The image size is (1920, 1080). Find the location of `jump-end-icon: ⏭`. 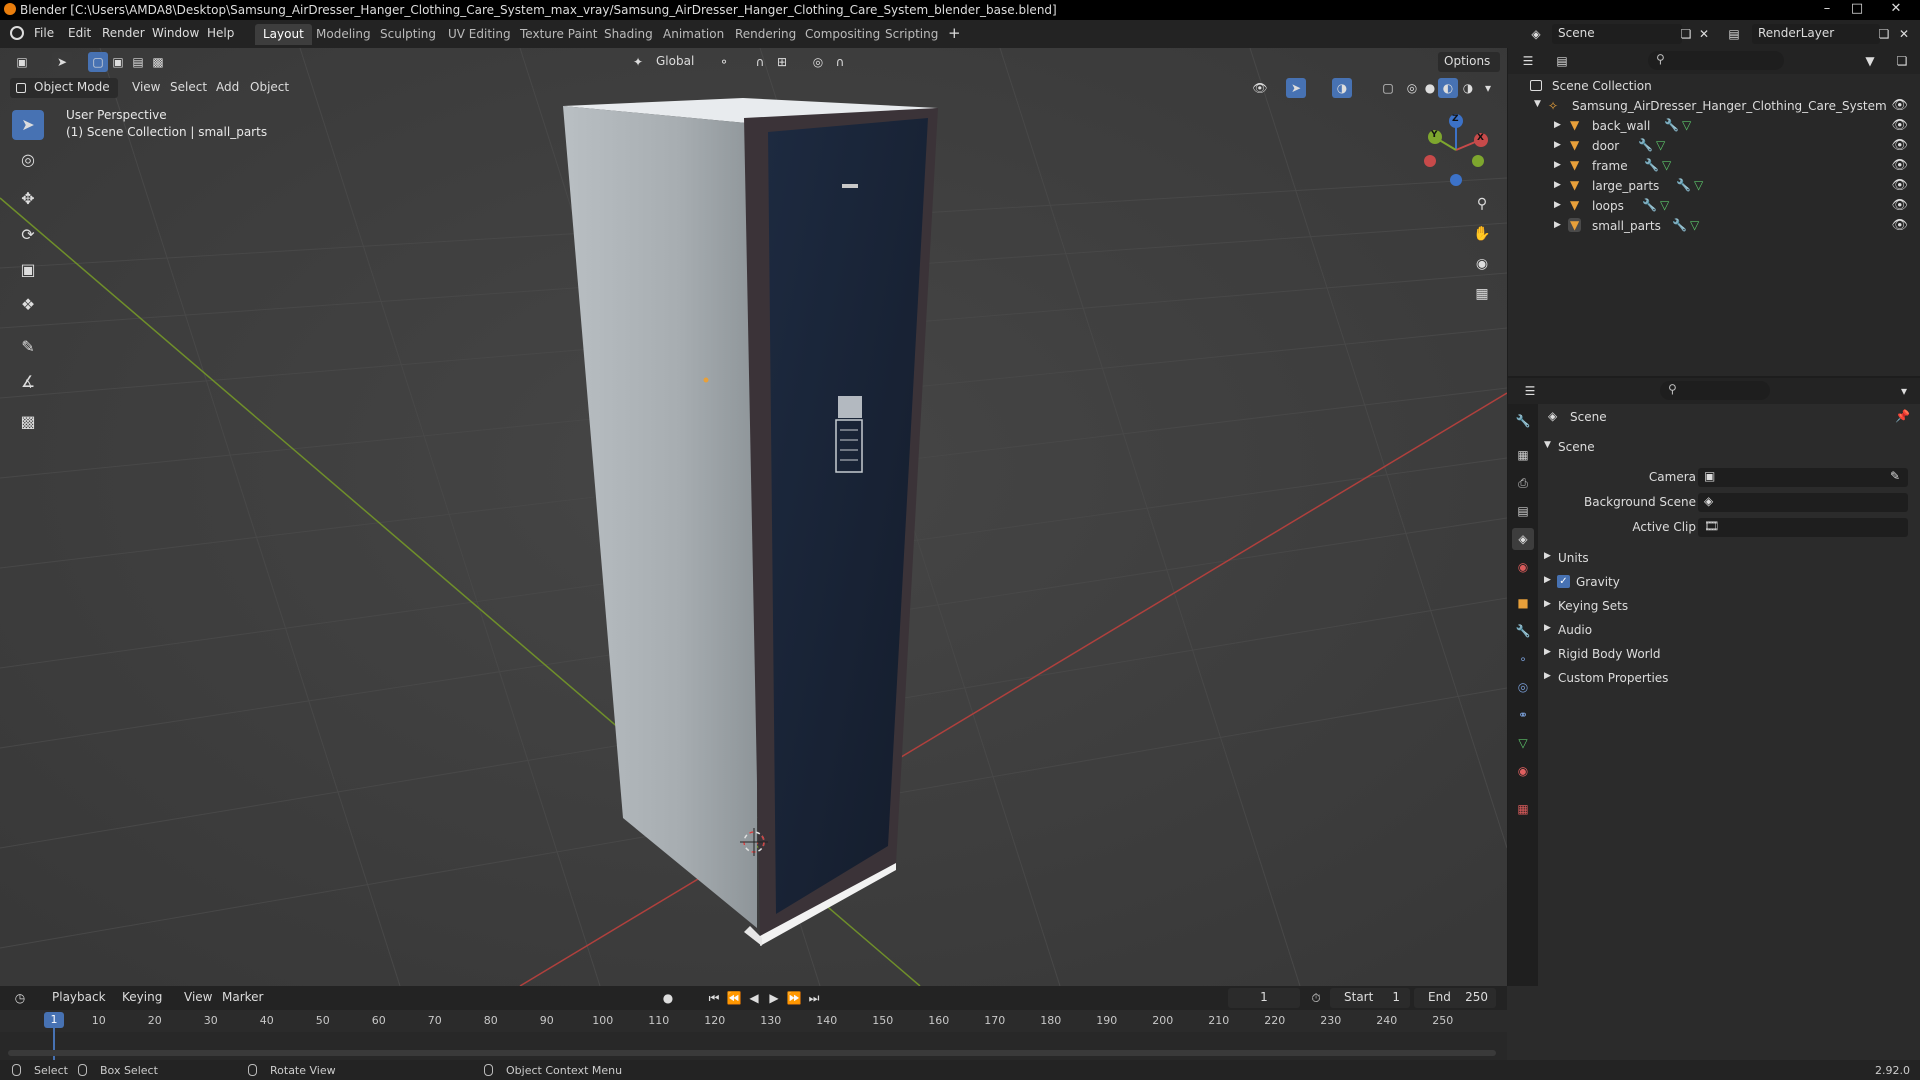

jump-end-icon: ⏭ is located at coordinates (814, 998).